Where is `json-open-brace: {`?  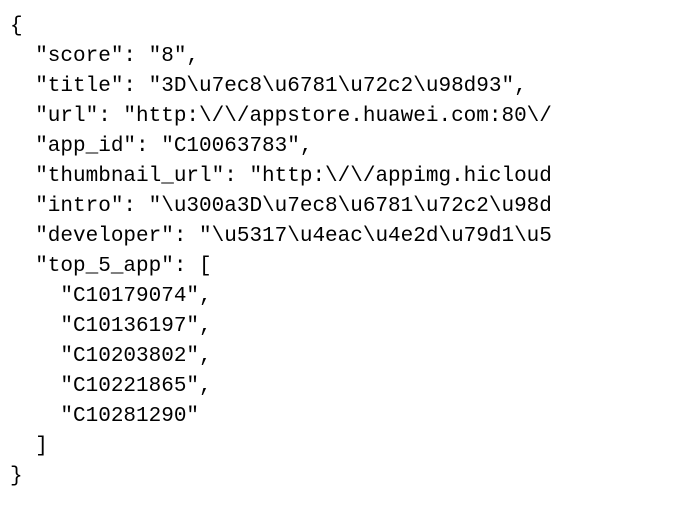 json-open-brace: { is located at coordinates (16, 26).